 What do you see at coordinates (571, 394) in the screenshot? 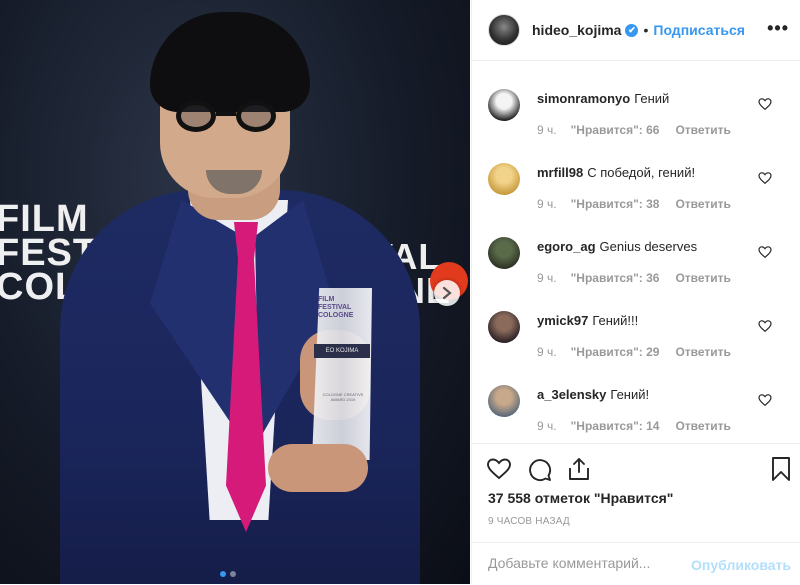
I see `commenter-username: a_3elensky` at bounding box center [571, 394].